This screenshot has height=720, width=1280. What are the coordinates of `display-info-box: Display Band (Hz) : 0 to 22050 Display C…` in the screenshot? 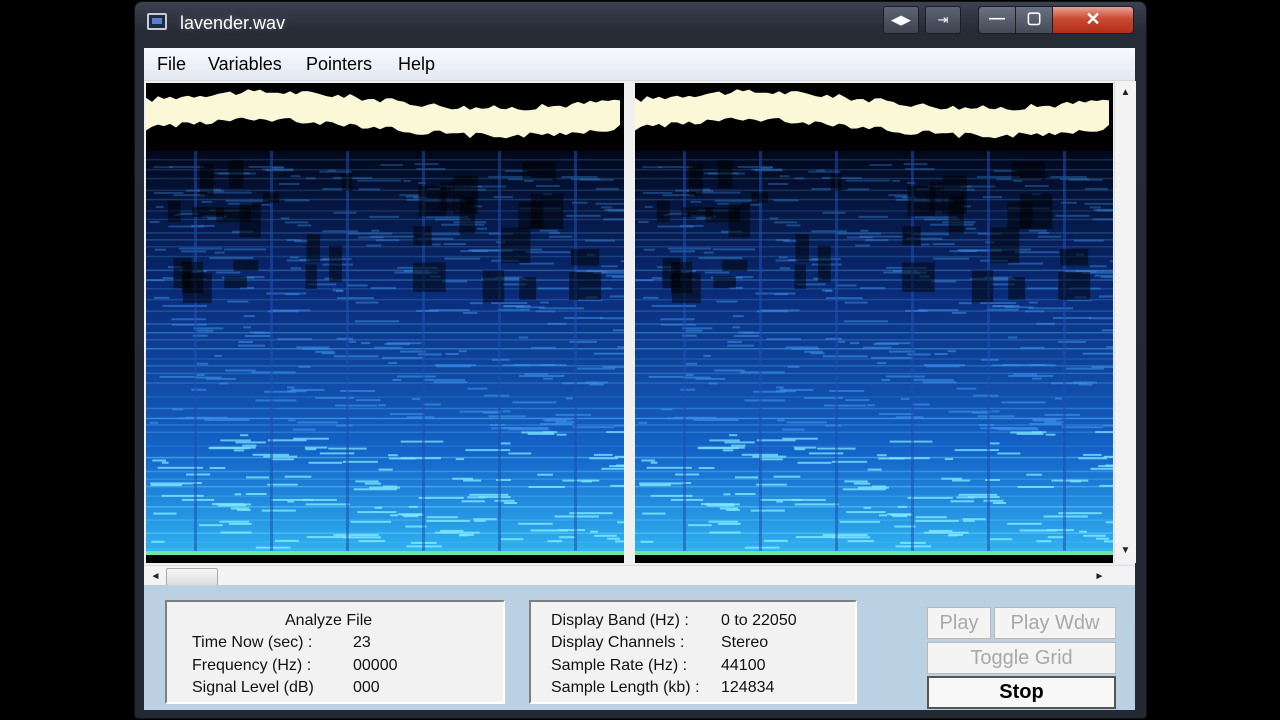 It's located at (693, 652).